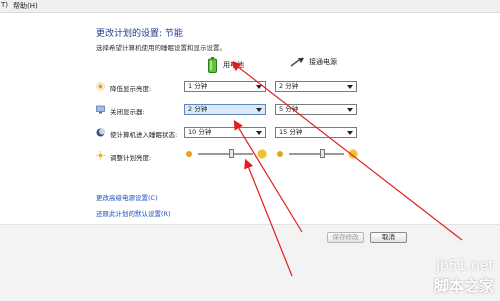  I want to click on watermark-site: jb51.net, so click(464, 266).